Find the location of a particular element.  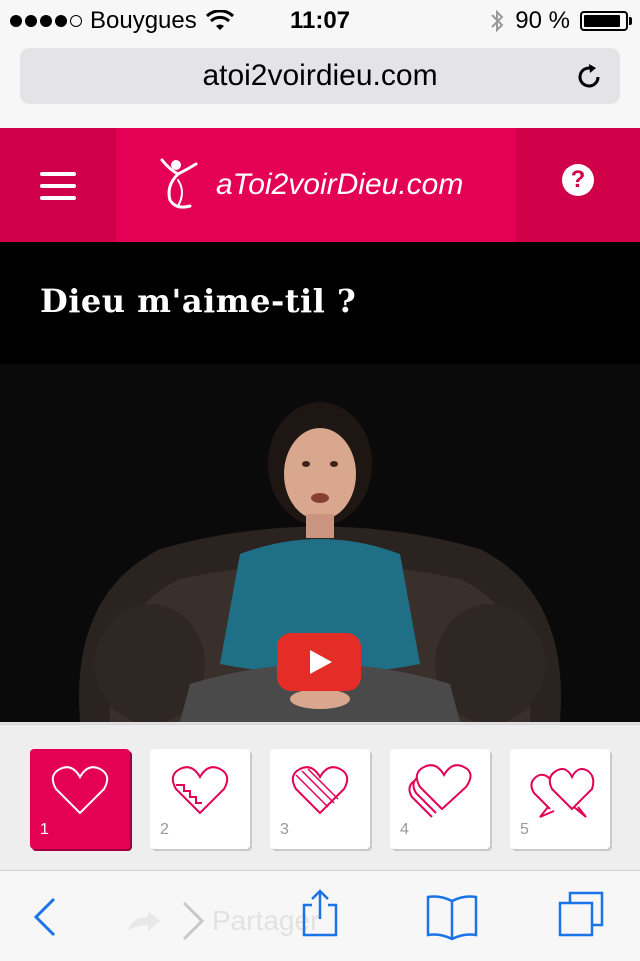

browser-address-area: atoi2voirdieu.com is located at coordinates (320, 84).